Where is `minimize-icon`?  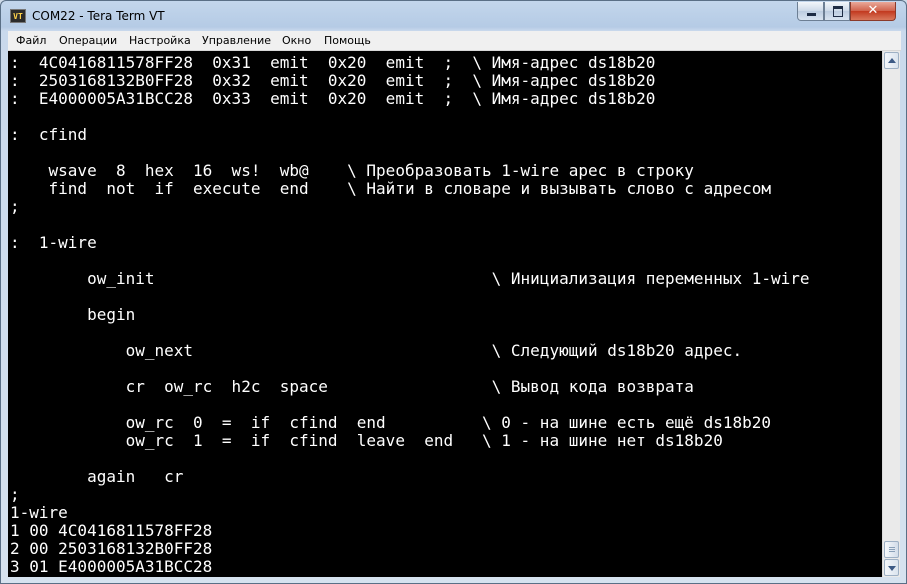
minimize-icon is located at coordinates (811, 14).